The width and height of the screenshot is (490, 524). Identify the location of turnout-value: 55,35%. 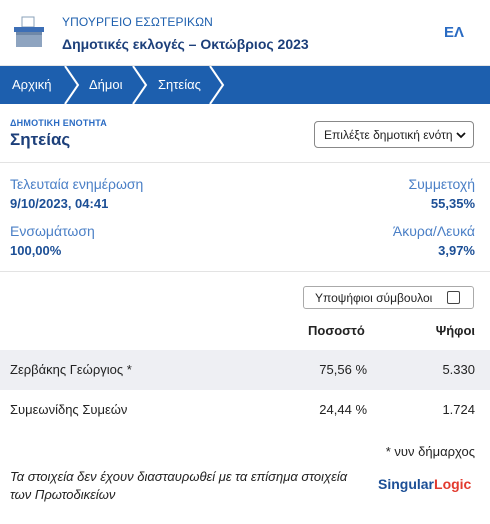
(452, 203).